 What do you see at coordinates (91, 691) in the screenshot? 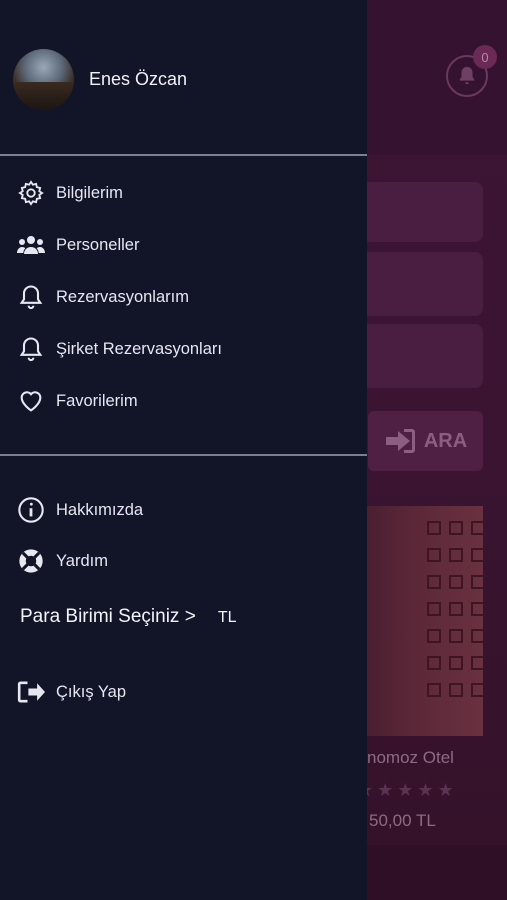
I see `logout-label: Çıkış Yap` at bounding box center [91, 691].